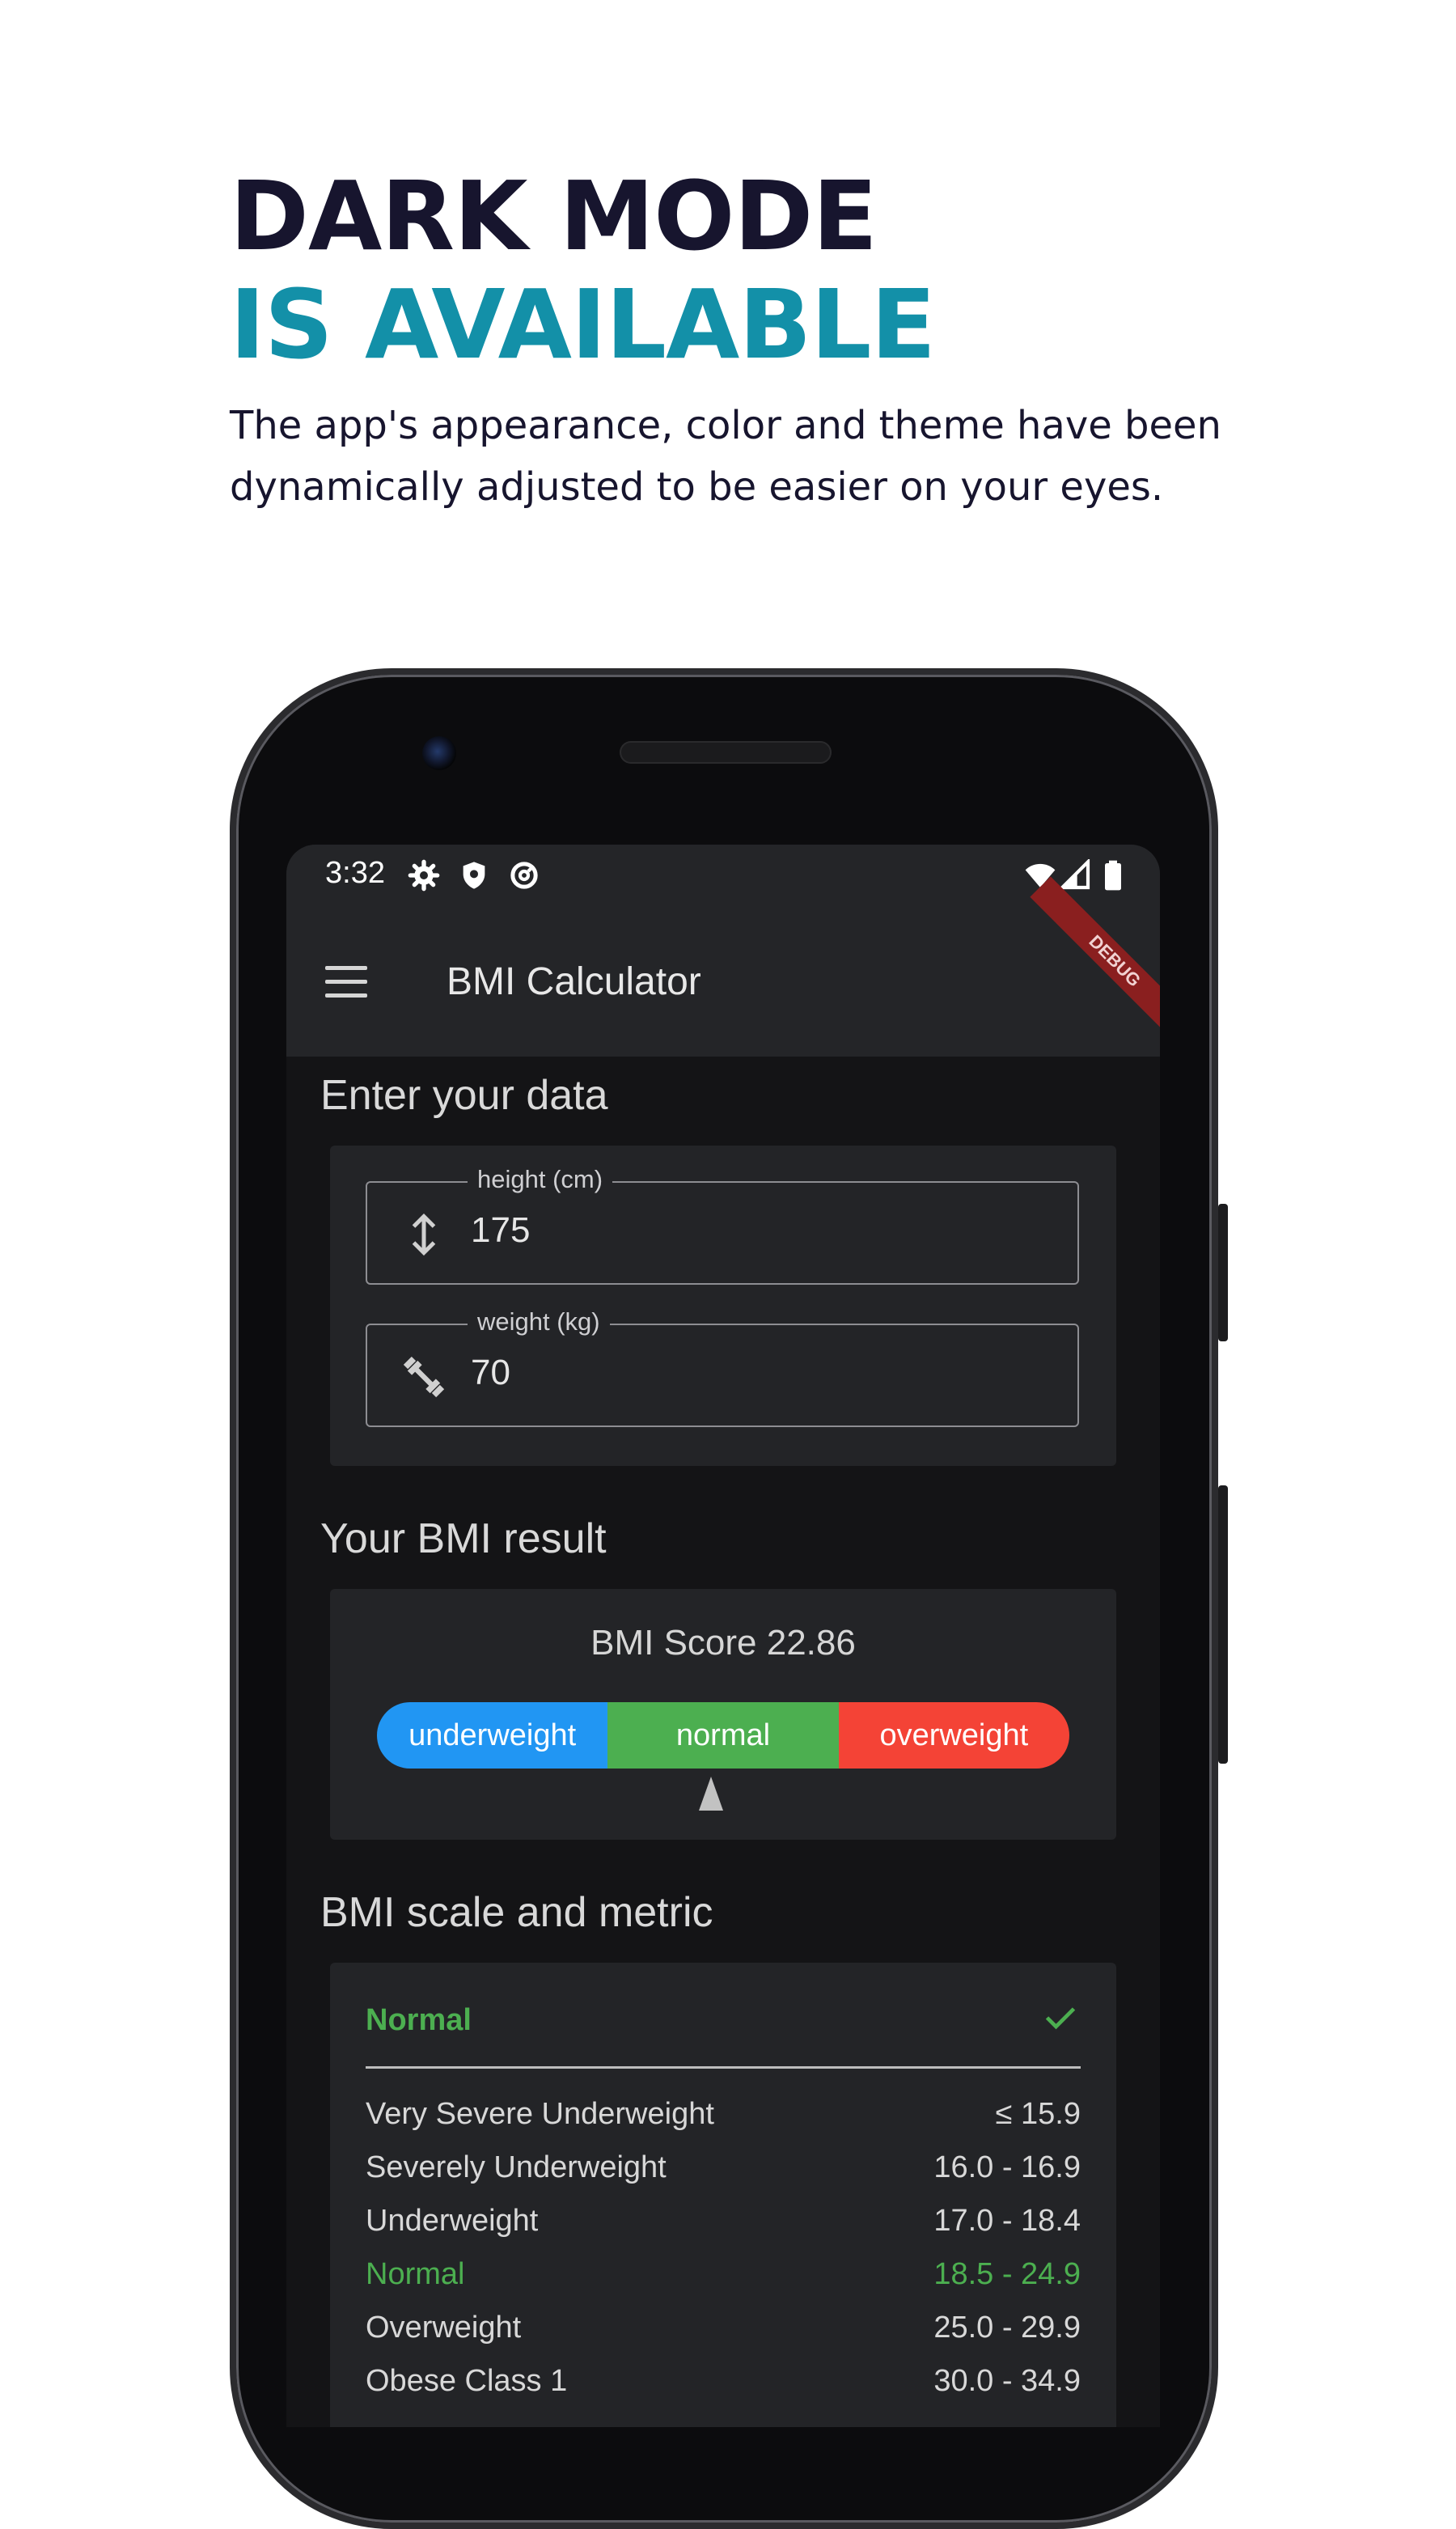 Image resolution: width=1456 pixels, height=2529 pixels. What do you see at coordinates (424, 1377) in the screenshot?
I see `dumbbell-icon` at bounding box center [424, 1377].